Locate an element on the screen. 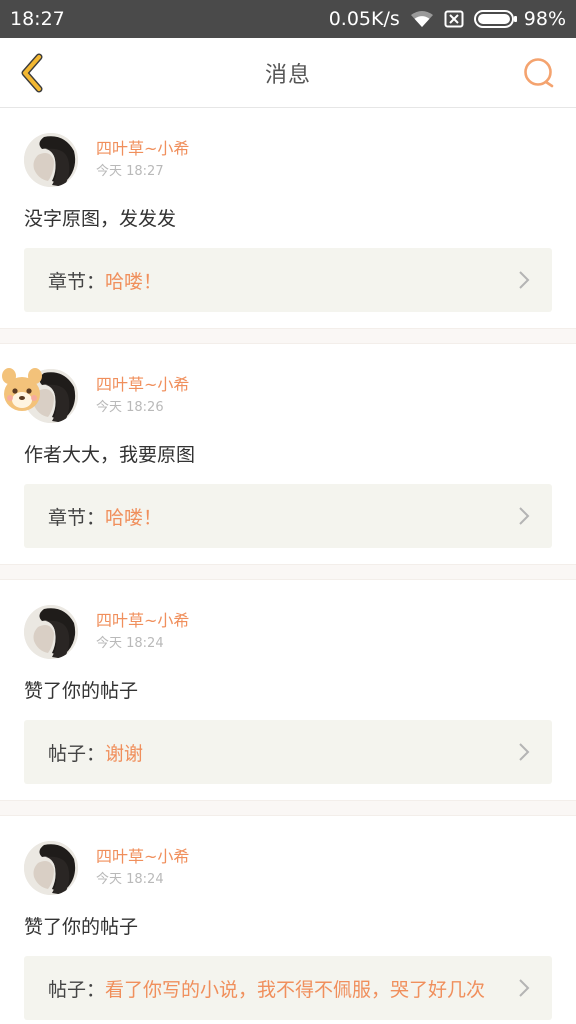 This screenshot has height=1024, width=576. user-meta: 四叶草~小希 今天 18:27 is located at coordinates (142, 160).